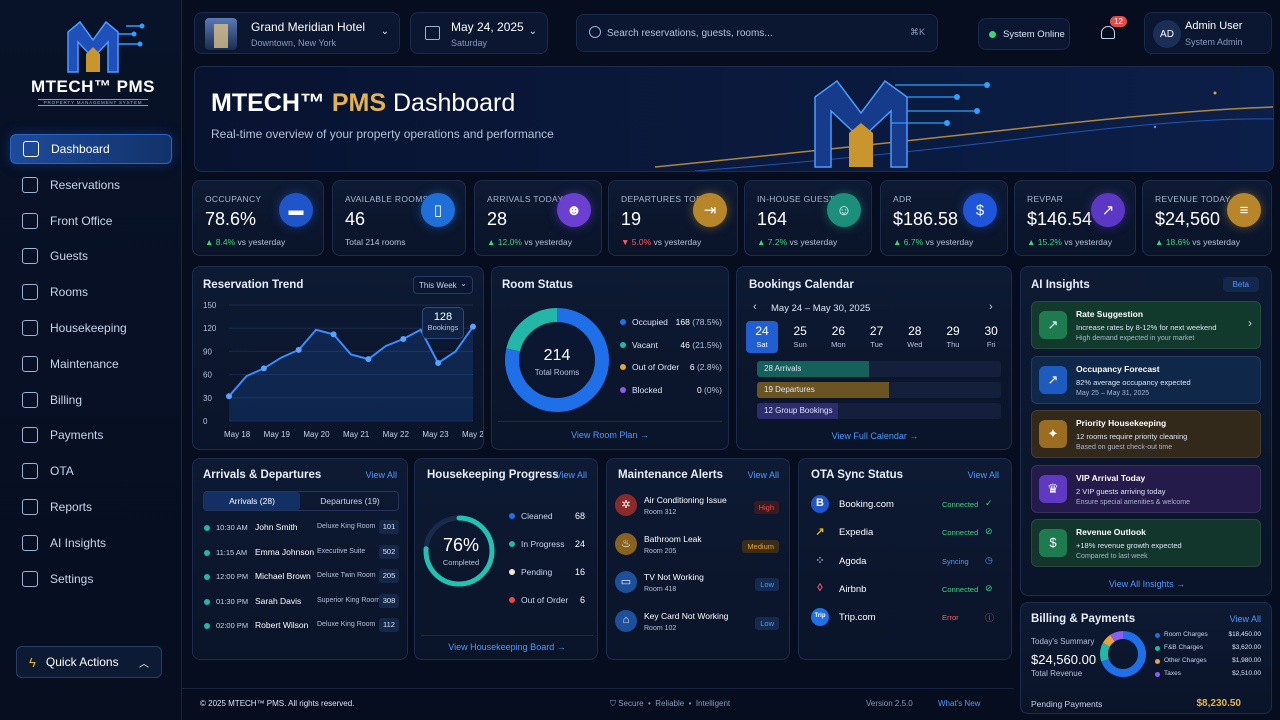 This screenshot has height=720, width=1280. What do you see at coordinates (955, 561) in the screenshot?
I see `ota-status: Syncing` at bounding box center [955, 561].